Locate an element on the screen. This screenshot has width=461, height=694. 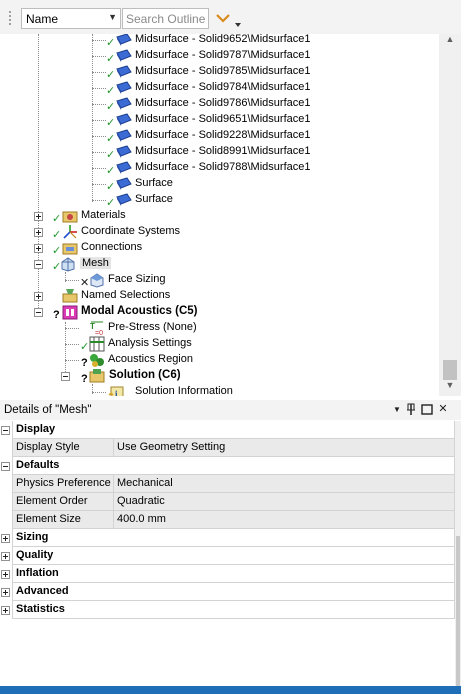
property-row-physics-preference: Physics Preference Mechanical is located at coordinates (227, 484).